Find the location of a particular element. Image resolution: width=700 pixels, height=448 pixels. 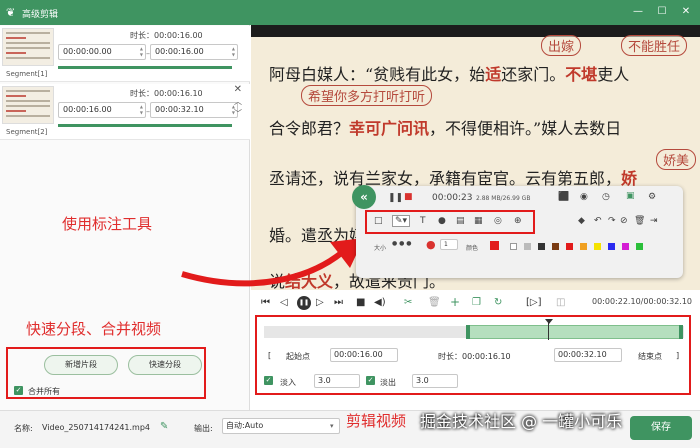

fade-in-checkbox: ✓ is located at coordinates (268, 380).